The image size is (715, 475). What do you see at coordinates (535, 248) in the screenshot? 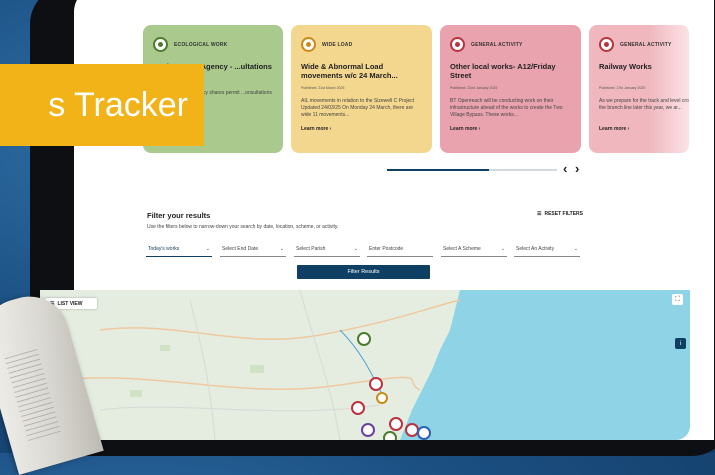
I see `activity-label: Select An Activity` at bounding box center [535, 248].